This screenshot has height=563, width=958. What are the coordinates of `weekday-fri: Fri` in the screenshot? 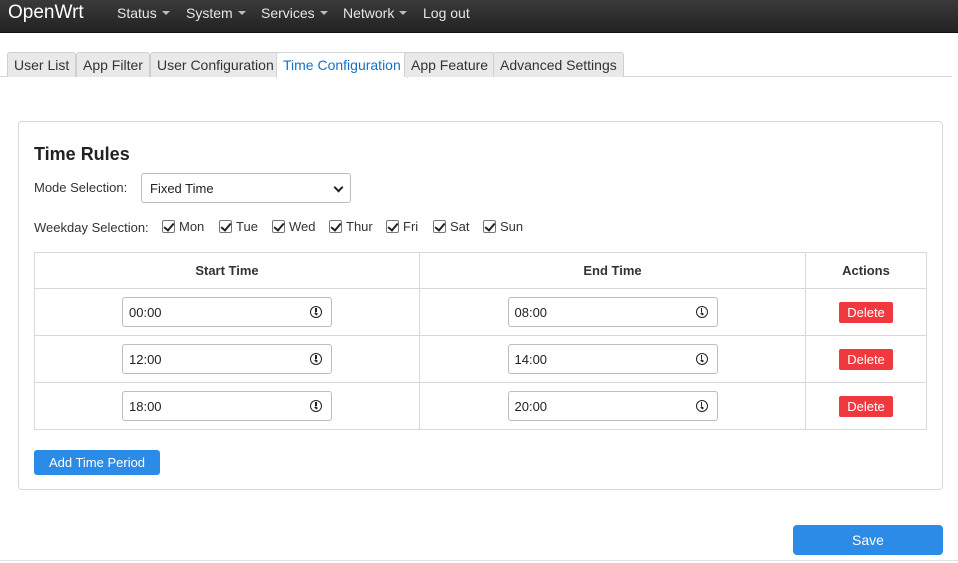 It's located at (402, 226).